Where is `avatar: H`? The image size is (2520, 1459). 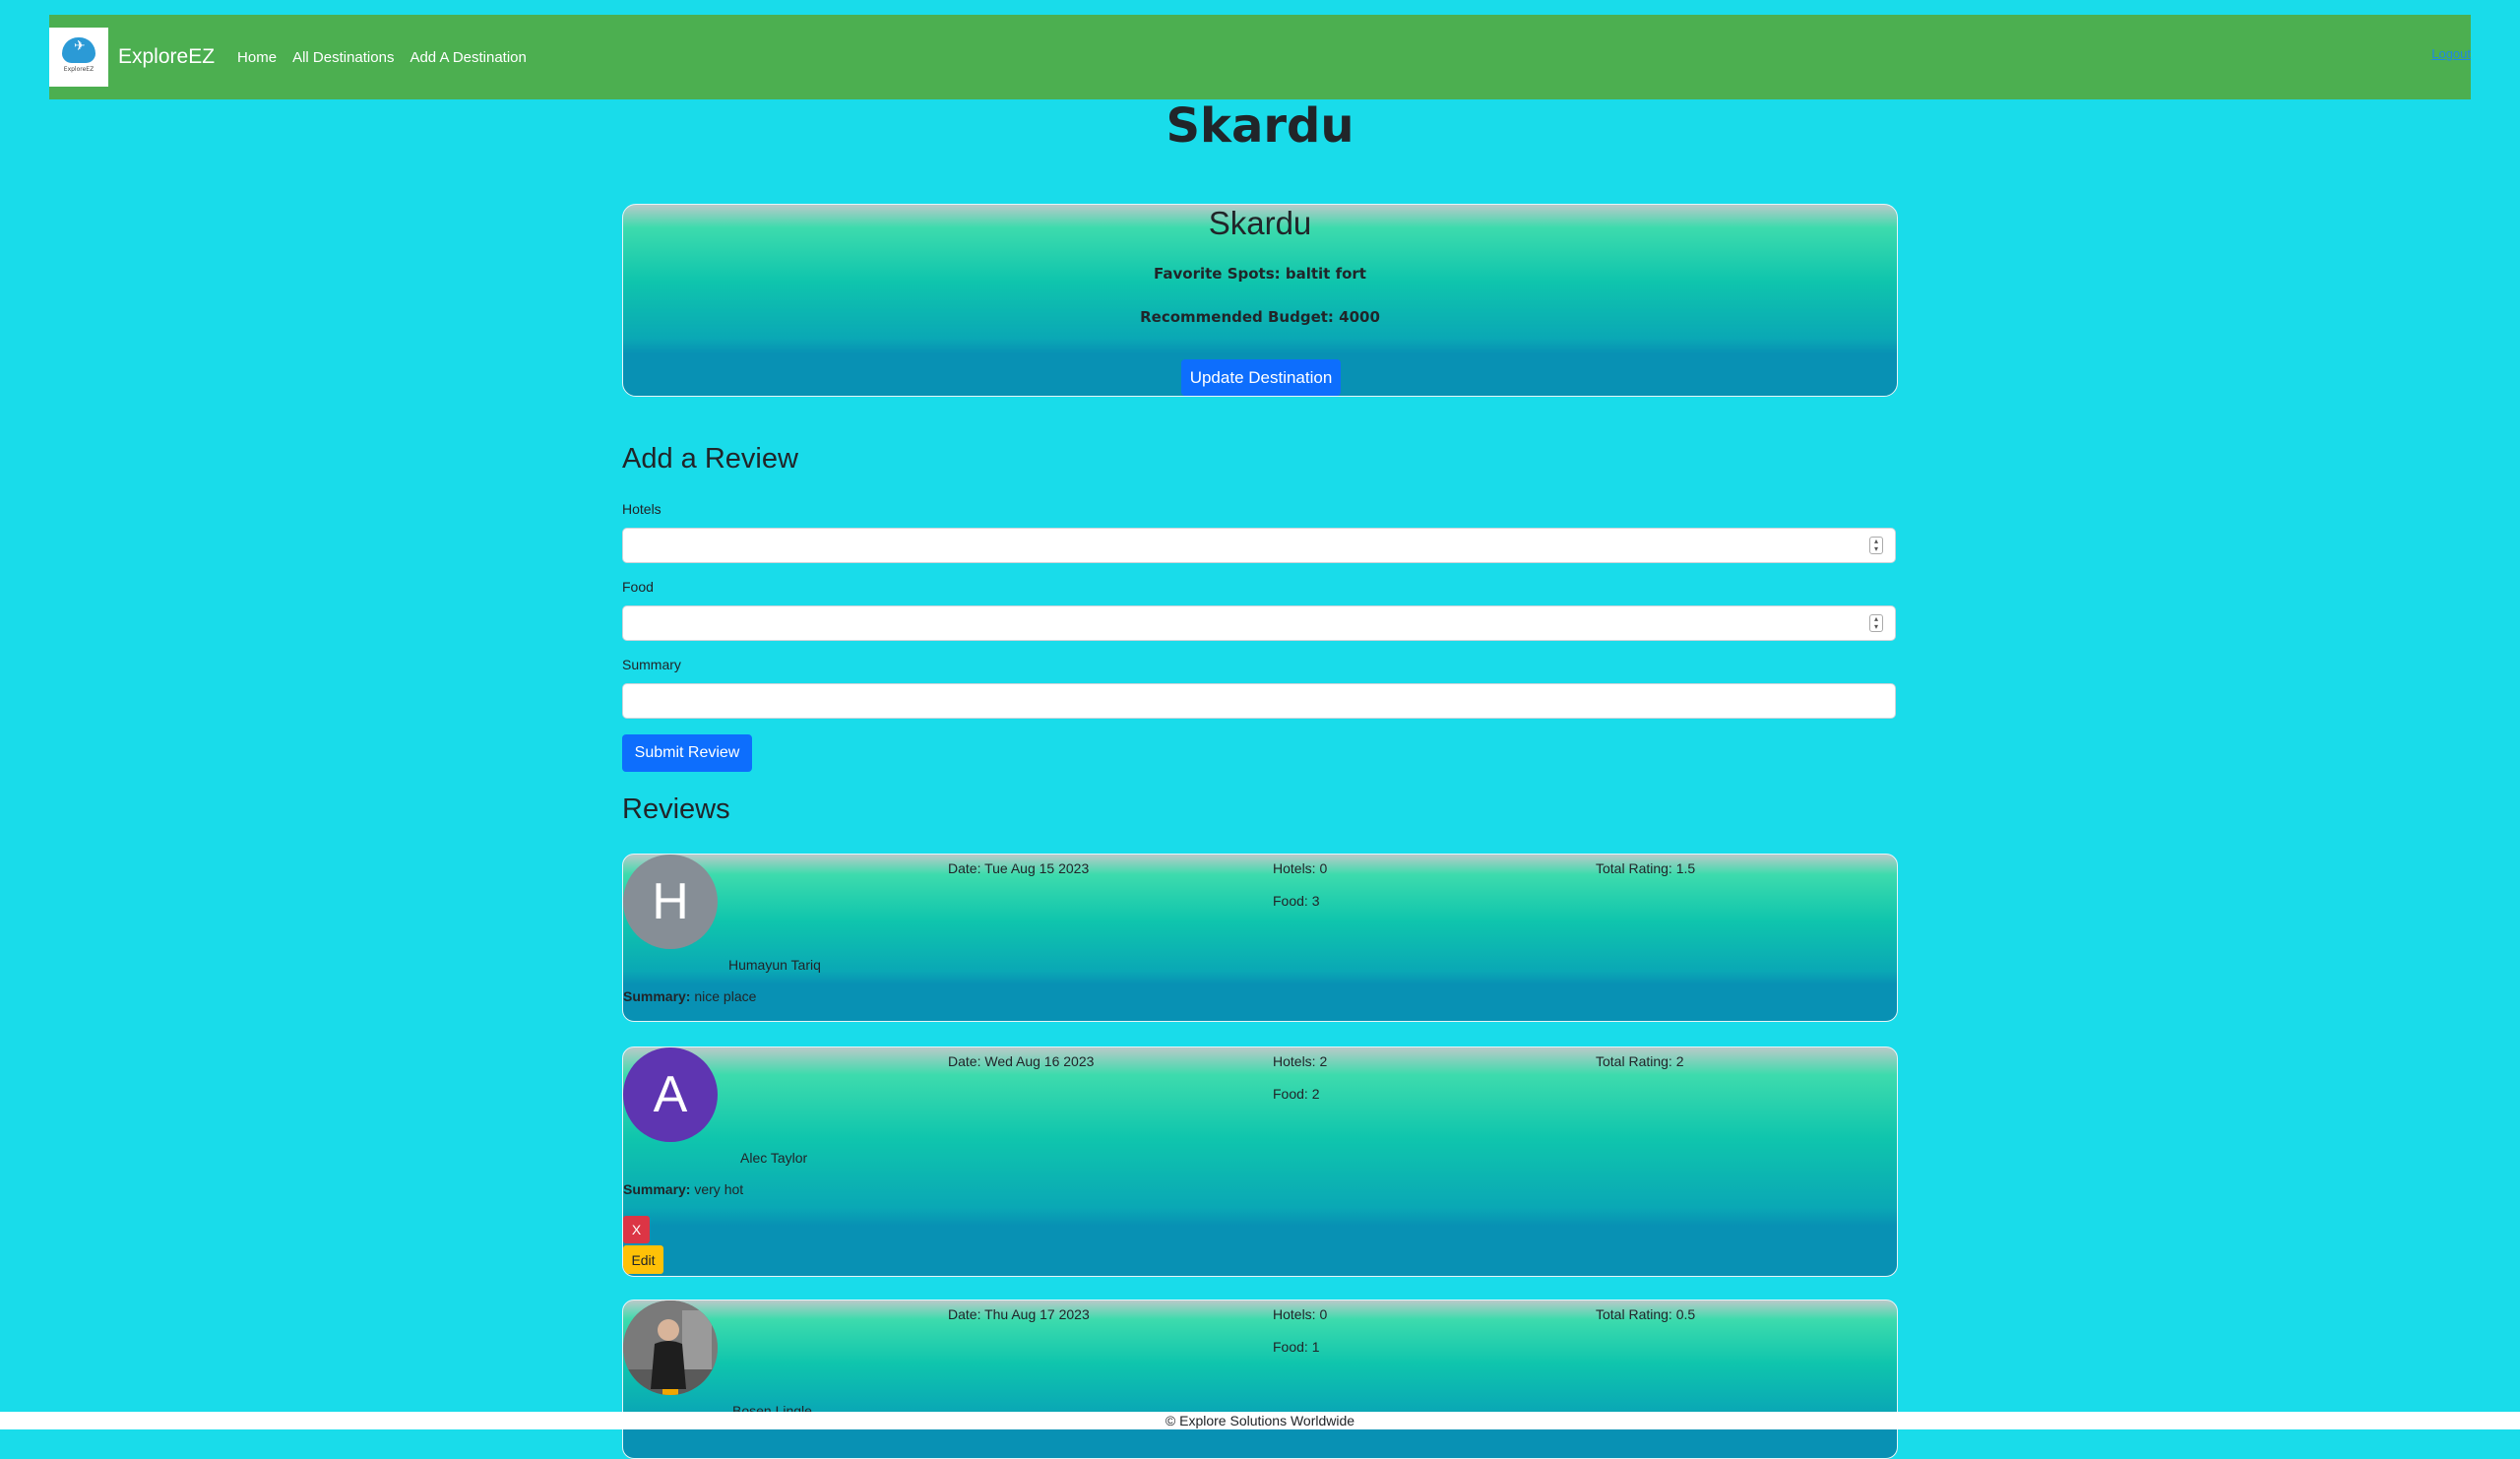 avatar: H is located at coordinates (670, 902).